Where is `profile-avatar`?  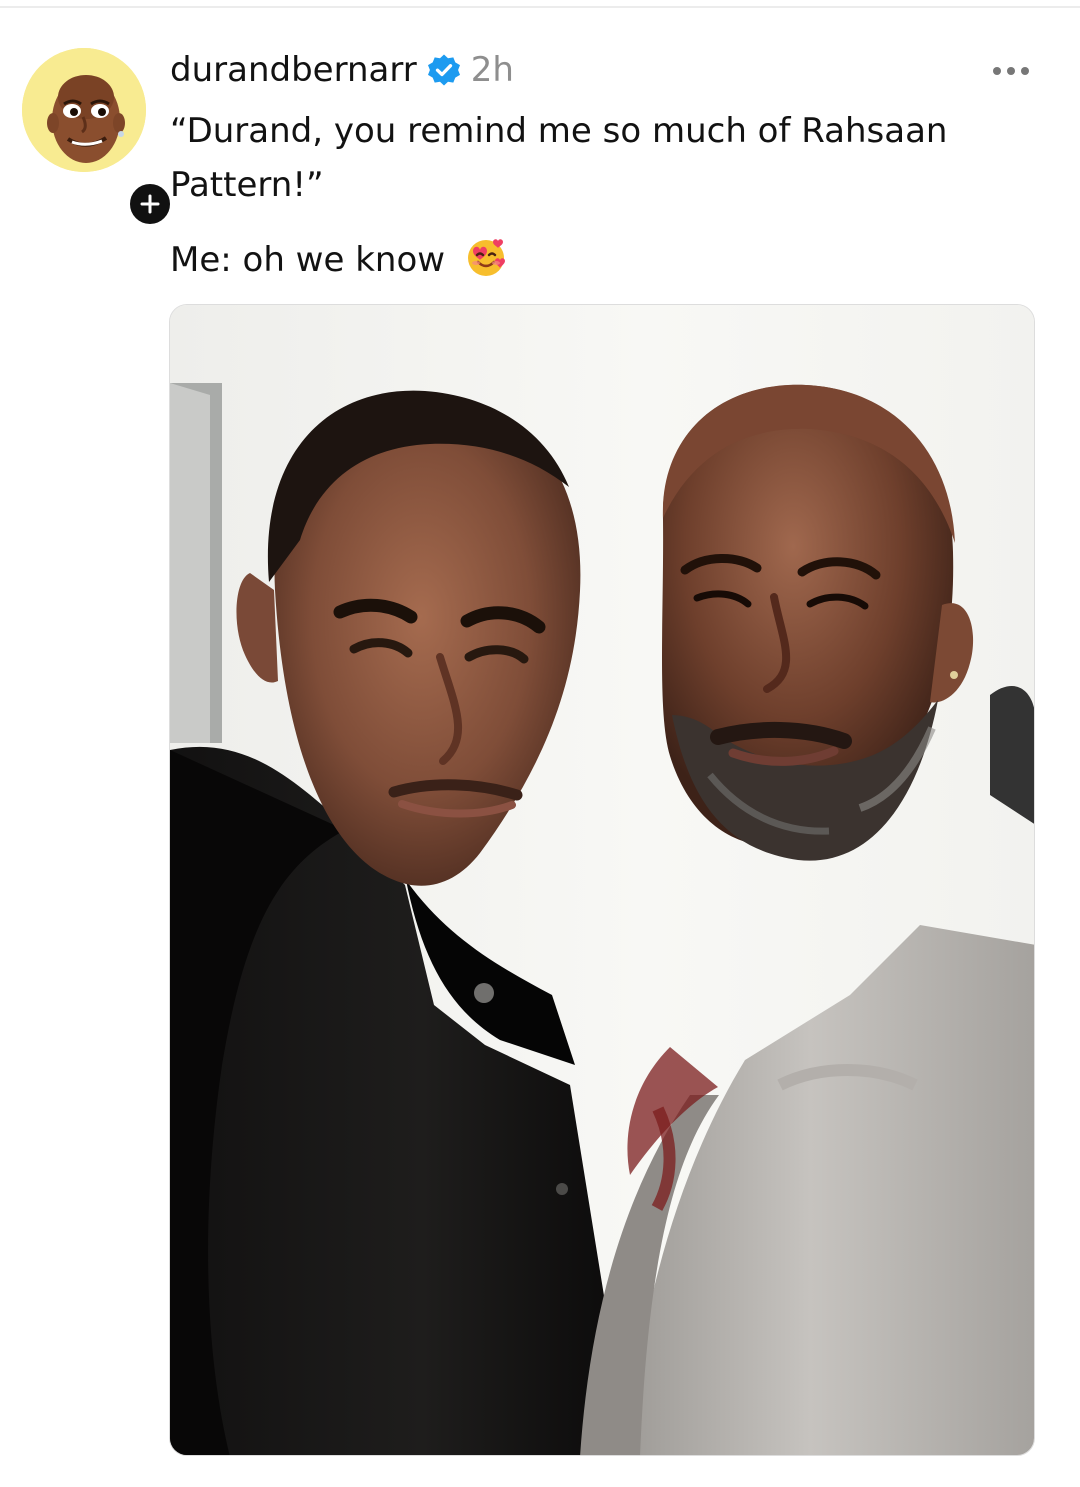
profile-avatar is located at coordinates (84, 110).